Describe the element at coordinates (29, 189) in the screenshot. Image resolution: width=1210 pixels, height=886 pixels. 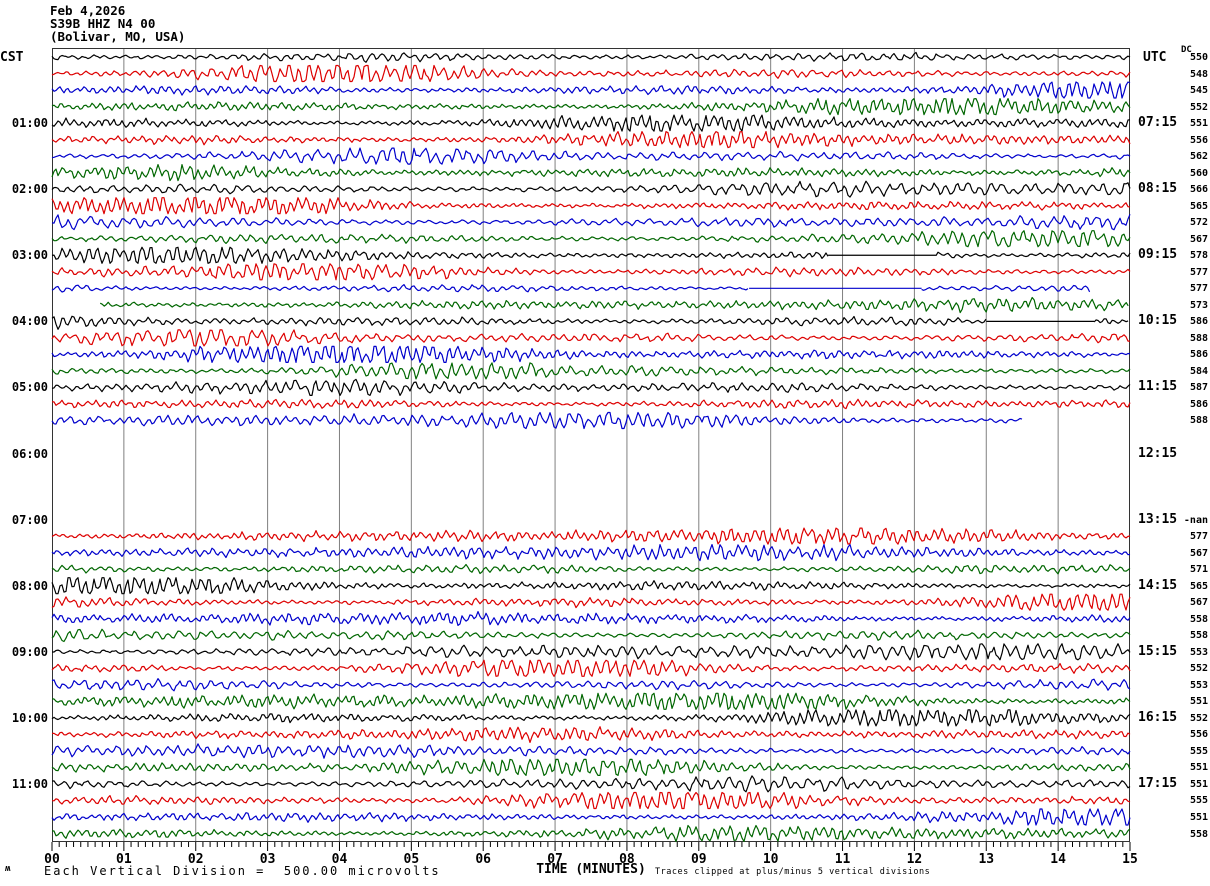
I see `cst-hour-label: 02:00` at that location.